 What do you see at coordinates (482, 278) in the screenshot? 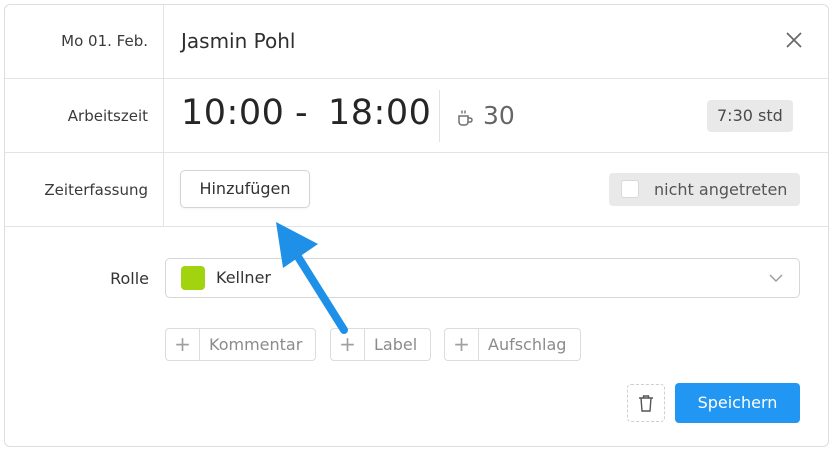
I see `role-select: Kellner` at bounding box center [482, 278].